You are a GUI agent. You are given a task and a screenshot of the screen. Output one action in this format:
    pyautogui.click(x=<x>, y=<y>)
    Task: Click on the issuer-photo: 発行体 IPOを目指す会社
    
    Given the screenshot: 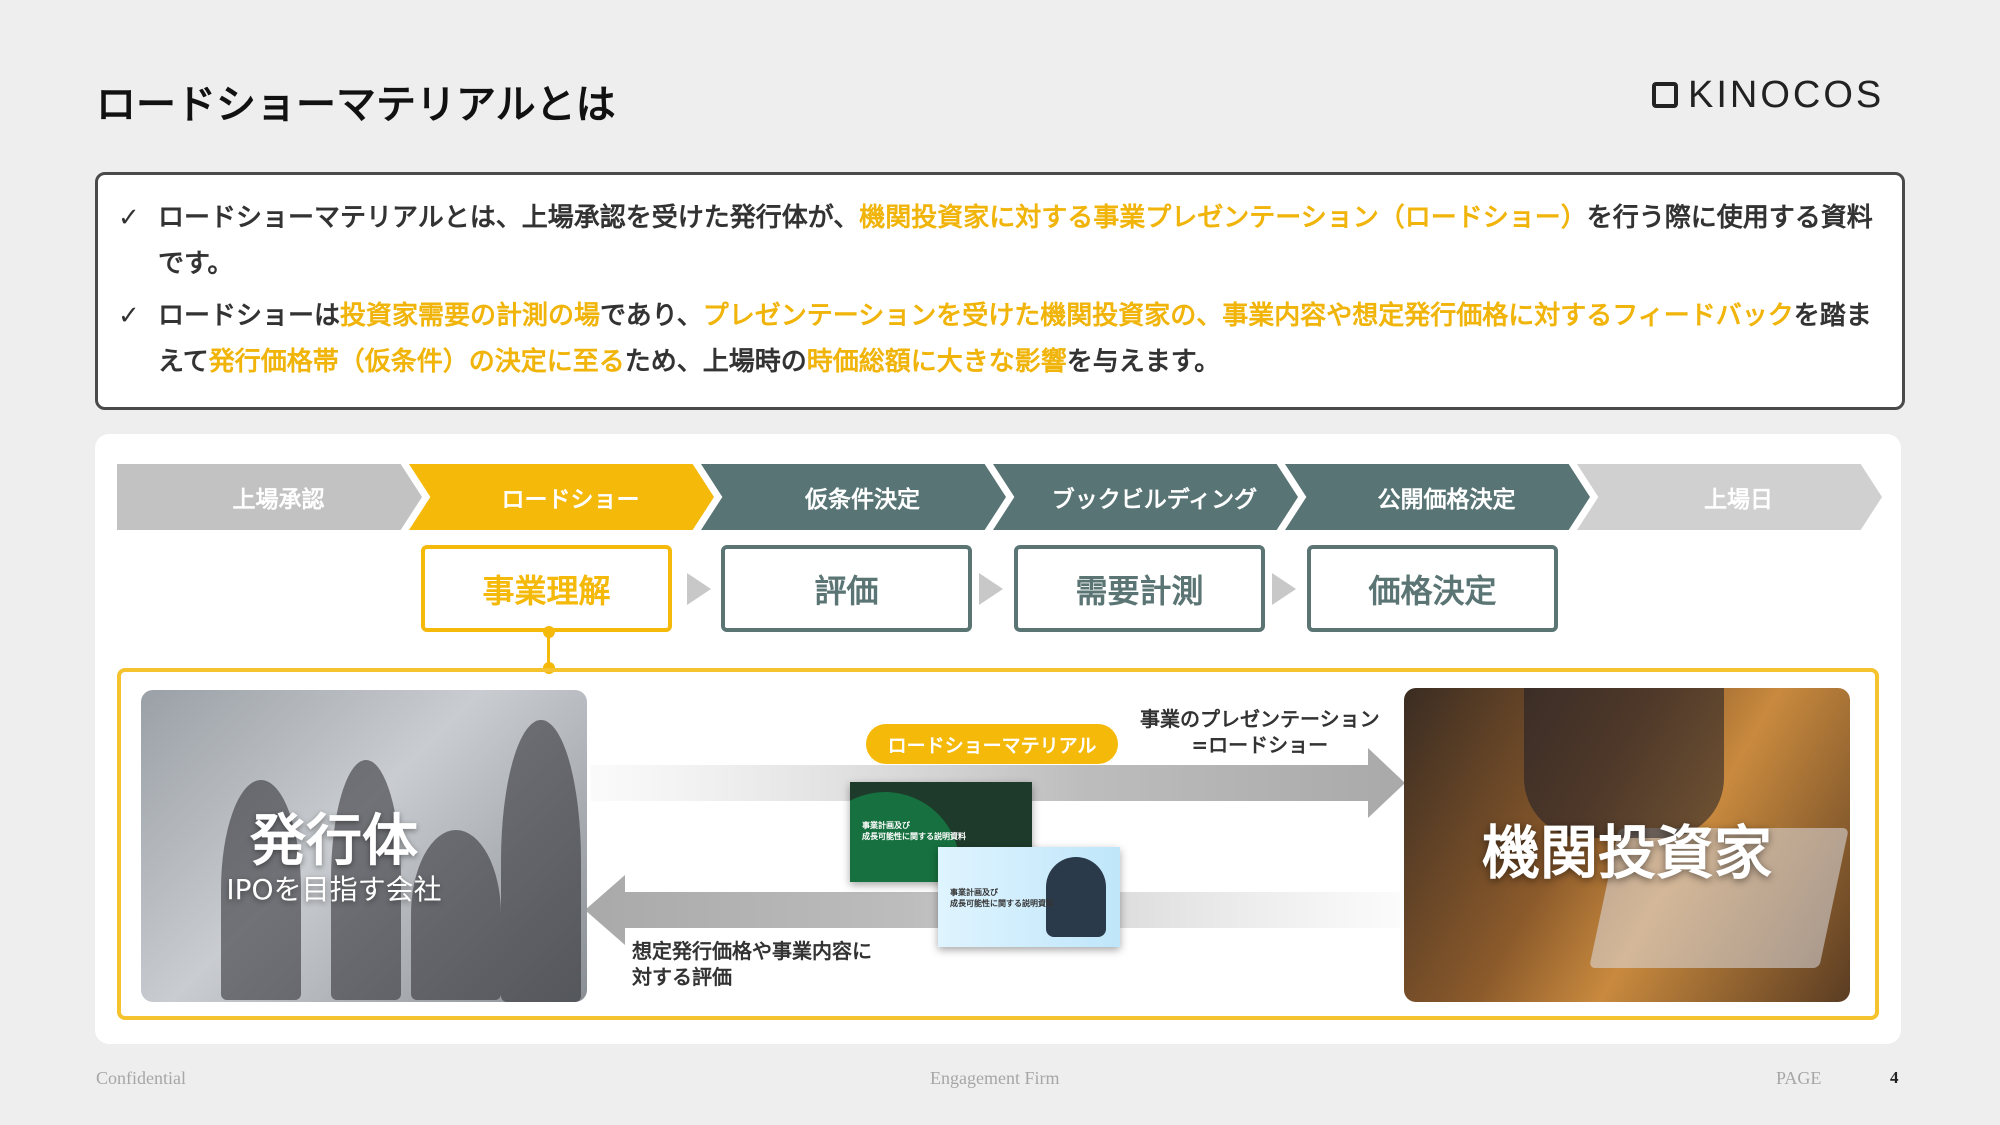 What is the action you would take?
    pyautogui.click(x=364, y=846)
    